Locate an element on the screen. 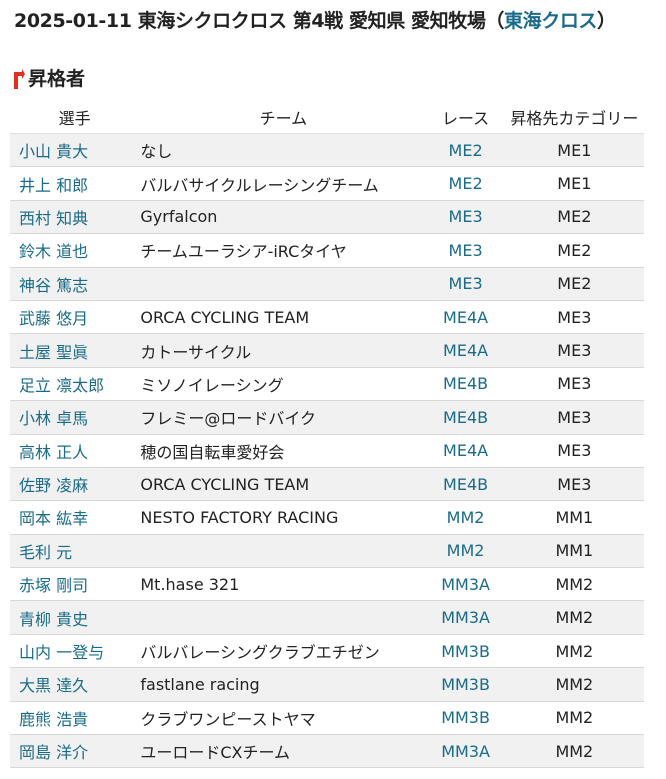 The image size is (666, 779). table-row: 武藤 悠月 ORCA CYCLING TEAM ME4A ME3 is located at coordinates (327, 317).